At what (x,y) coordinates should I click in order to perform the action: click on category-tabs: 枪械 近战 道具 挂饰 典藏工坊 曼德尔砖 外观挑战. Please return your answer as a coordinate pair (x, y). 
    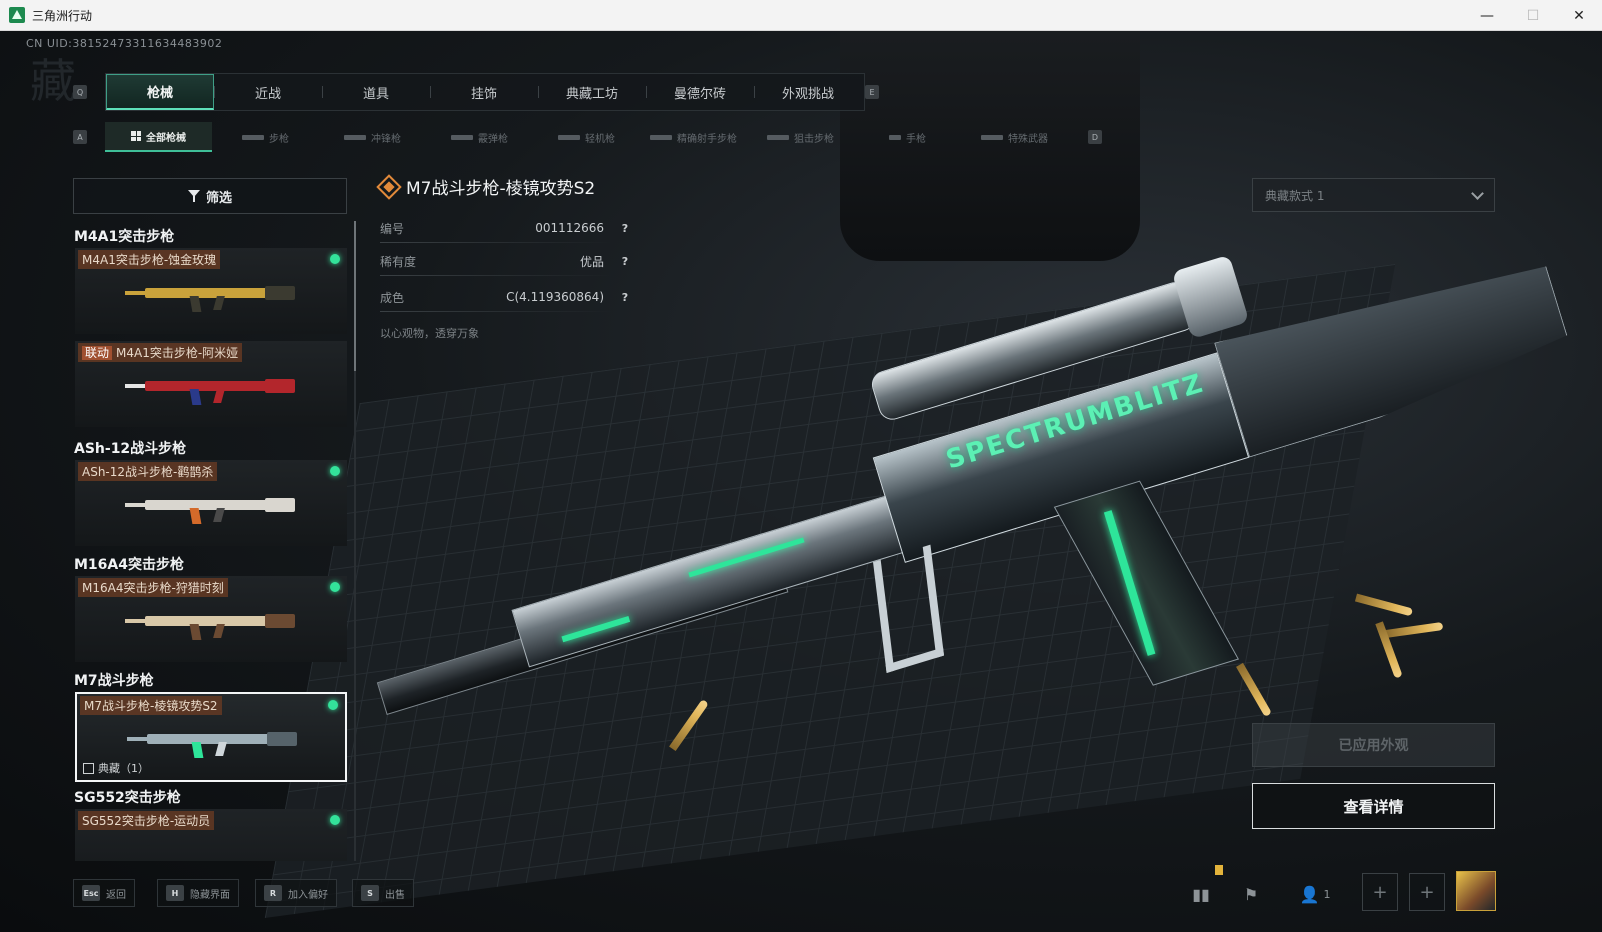
    Looking at the image, I should click on (485, 92).